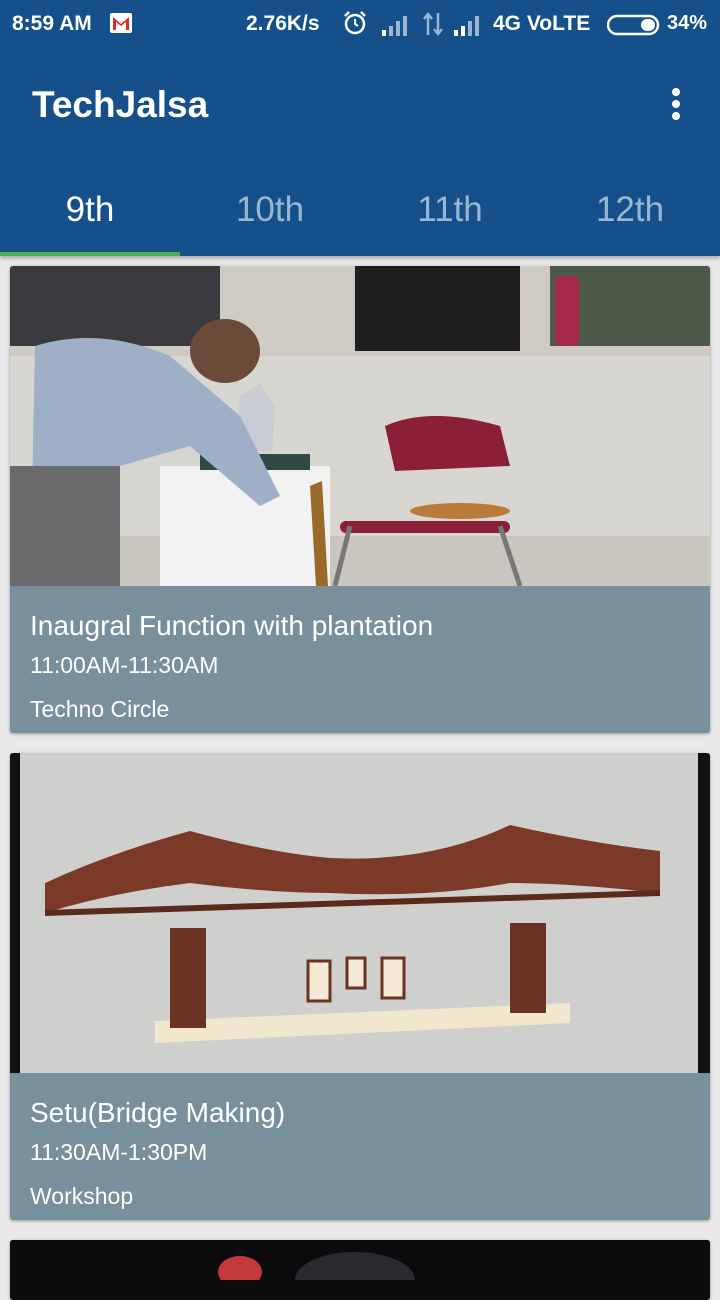  Describe the element at coordinates (633, 27) in the screenshot. I see `battery-icon` at that location.